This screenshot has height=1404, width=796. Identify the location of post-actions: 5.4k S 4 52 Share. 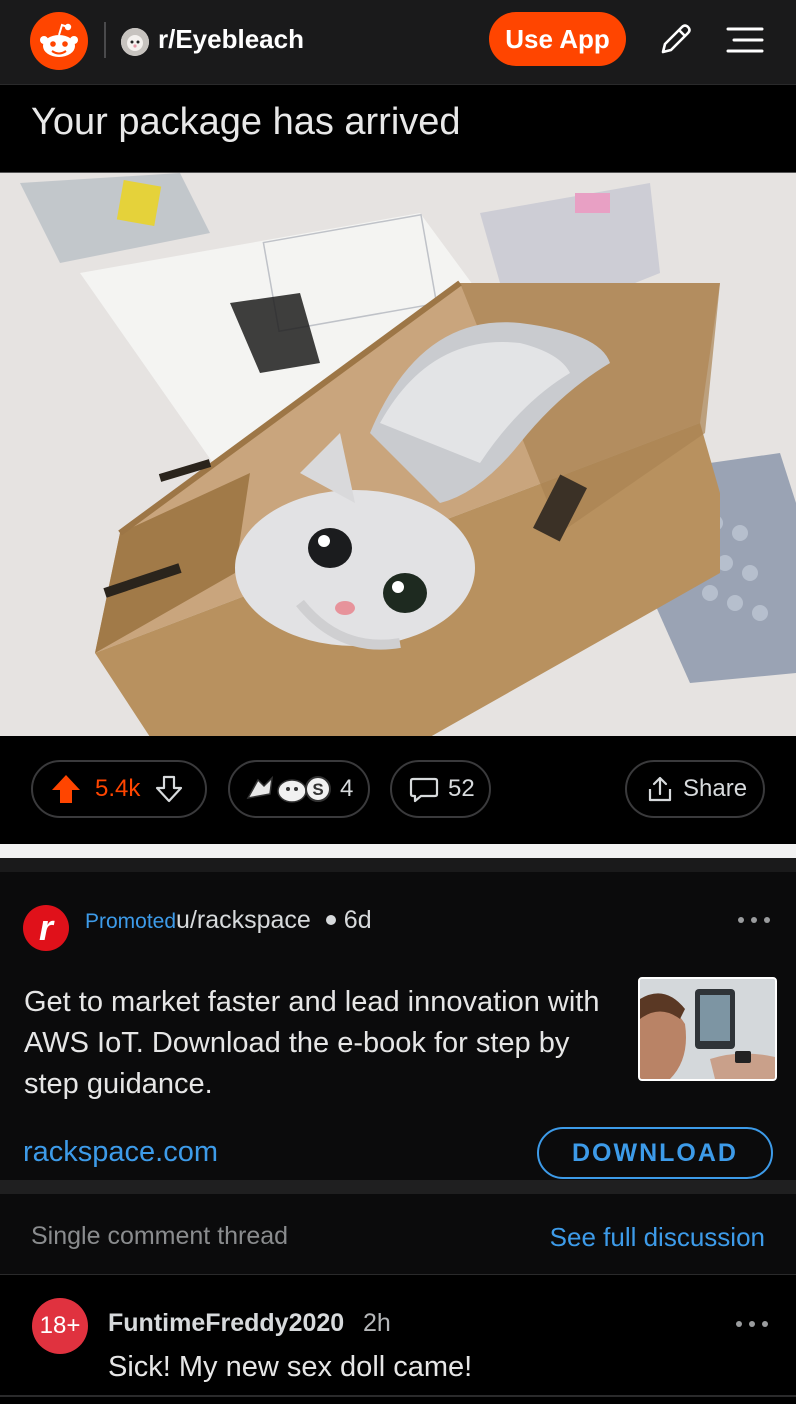
(398, 790).